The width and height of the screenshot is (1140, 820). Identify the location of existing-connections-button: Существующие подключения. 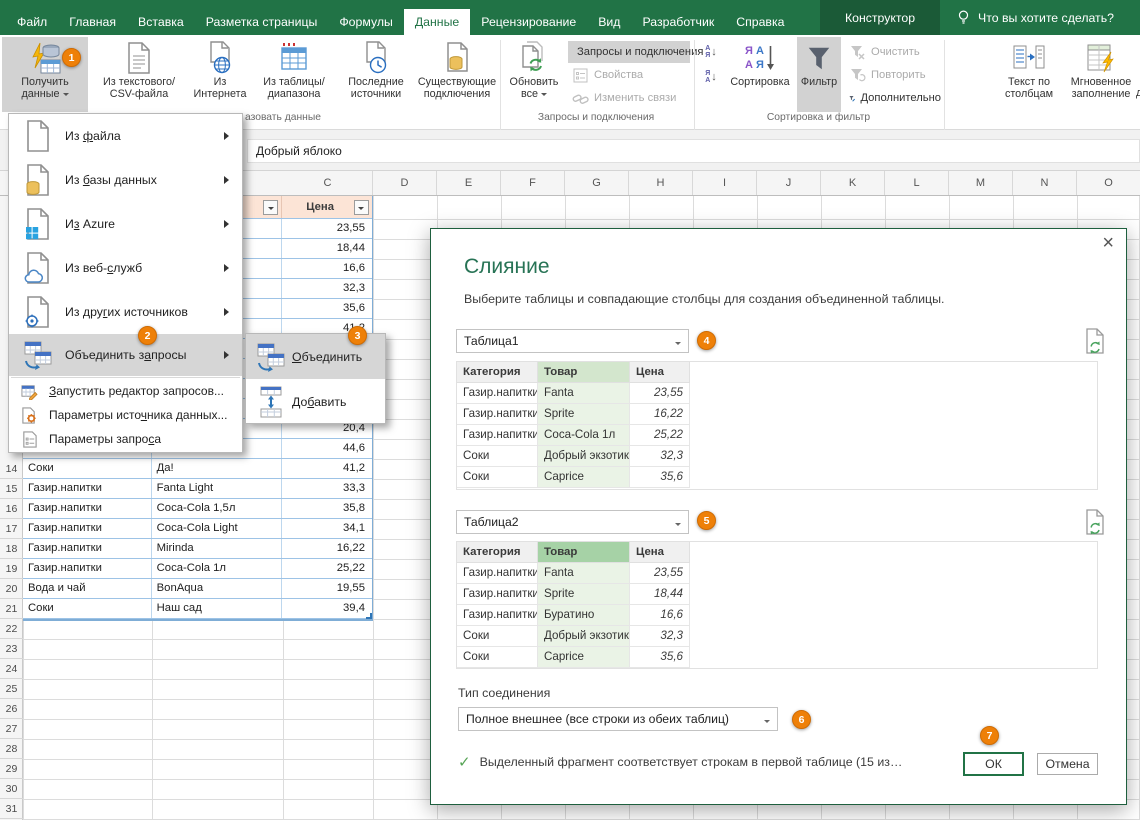
(457, 74).